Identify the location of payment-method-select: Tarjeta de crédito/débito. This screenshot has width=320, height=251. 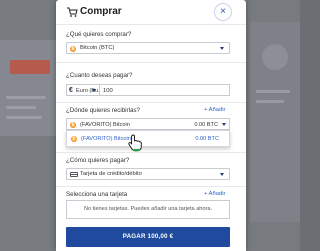
(148, 174).